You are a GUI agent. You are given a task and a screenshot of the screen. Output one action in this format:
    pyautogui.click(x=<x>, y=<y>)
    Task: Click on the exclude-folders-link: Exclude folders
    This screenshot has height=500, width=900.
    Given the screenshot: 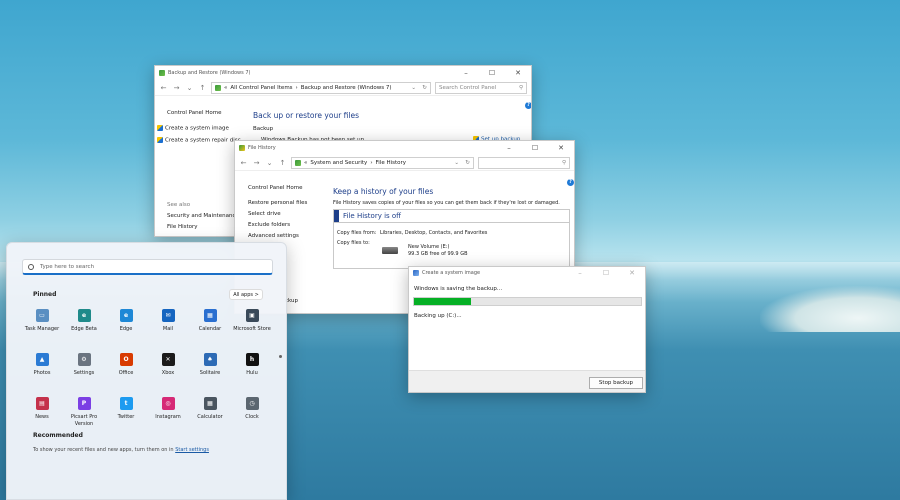 What is the action you would take?
    pyautogui.click(x=277, y=225)
    